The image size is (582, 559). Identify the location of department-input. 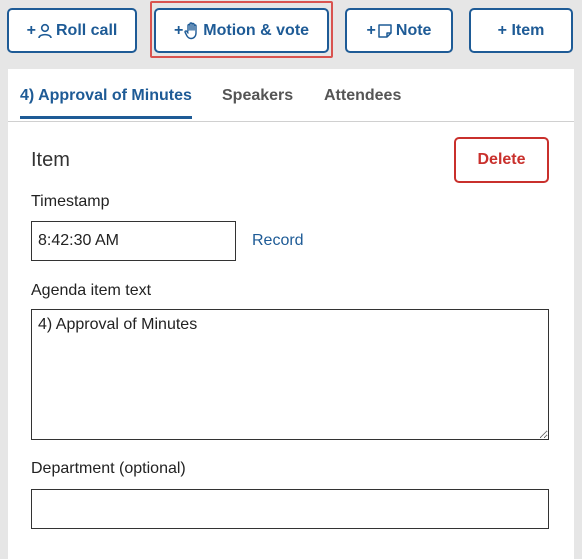
(290, 509).